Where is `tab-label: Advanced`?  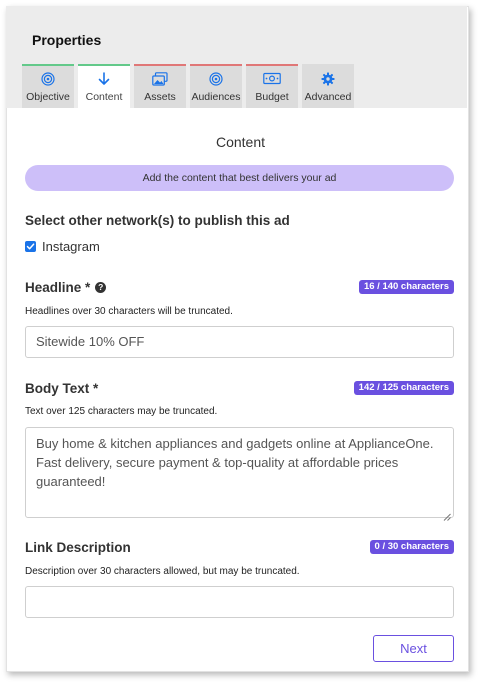 tab-label: Advanced is located at coordinates (328, 97).